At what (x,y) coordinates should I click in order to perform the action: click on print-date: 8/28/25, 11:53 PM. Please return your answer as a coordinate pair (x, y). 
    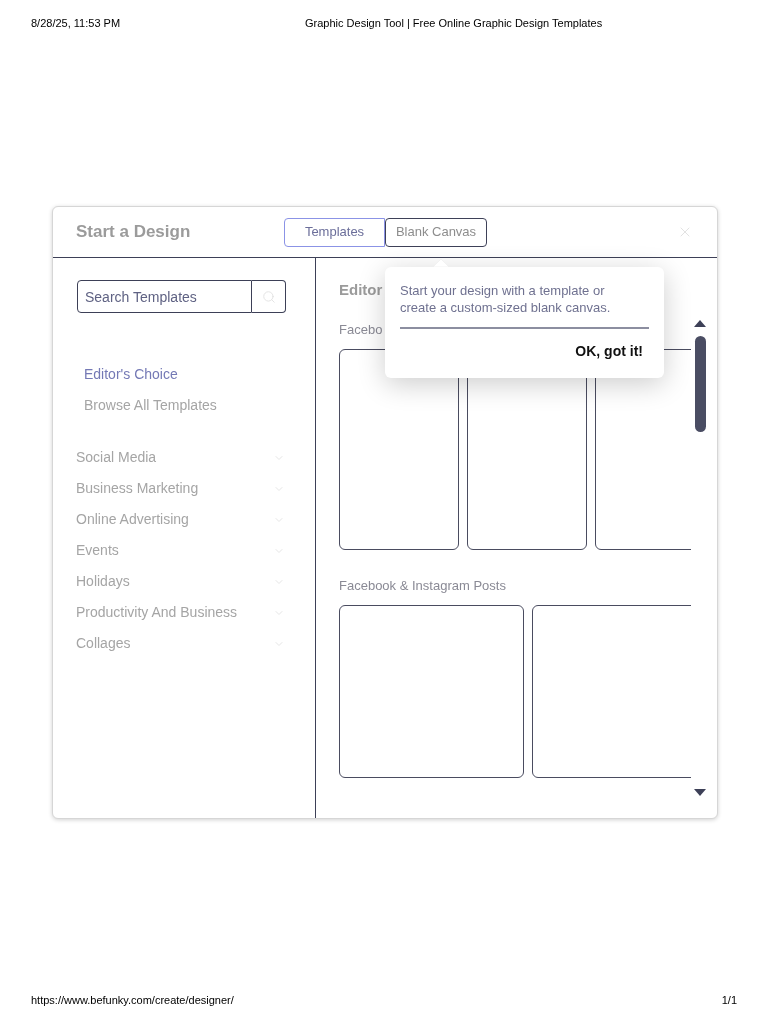
    Looking at the image, I should click on (76, 23).